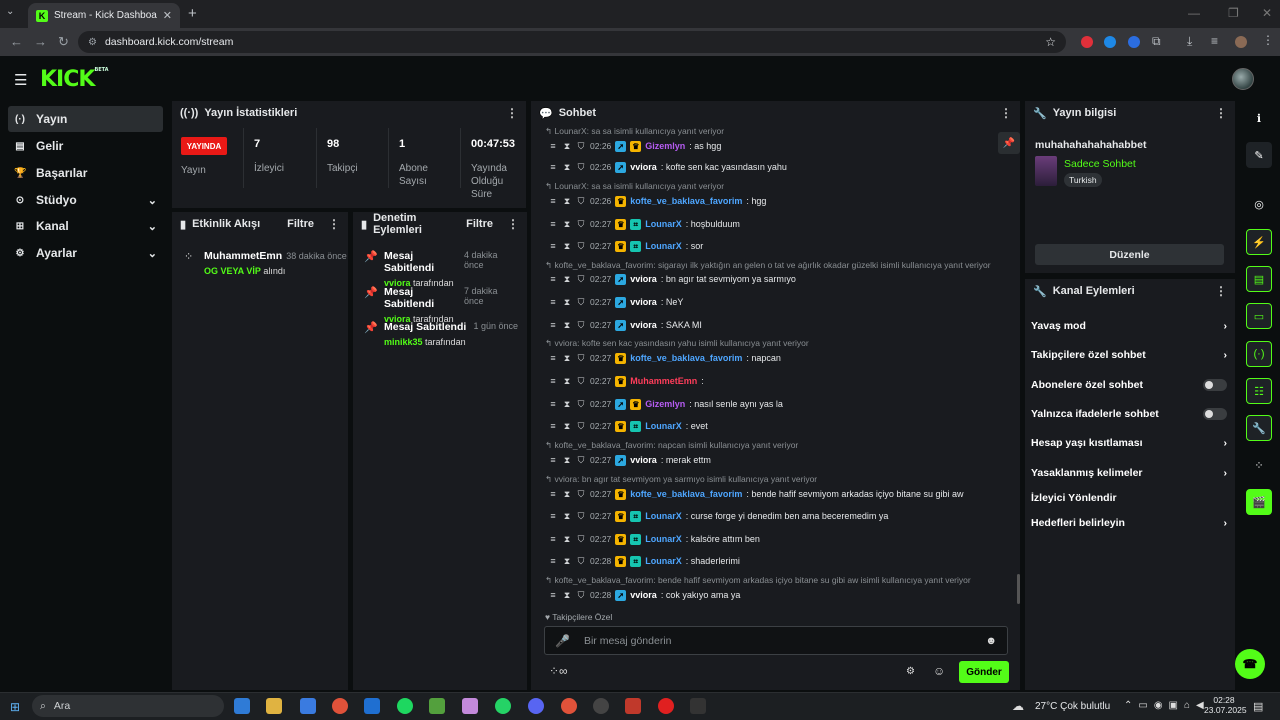  What do you see at coordinates (783, 460) in the screenshot?
I see `chat-message: ≡ ⧗ ⛉ 02:27 ➚ vviora: merak ettm` at bounding box center [783, 460].